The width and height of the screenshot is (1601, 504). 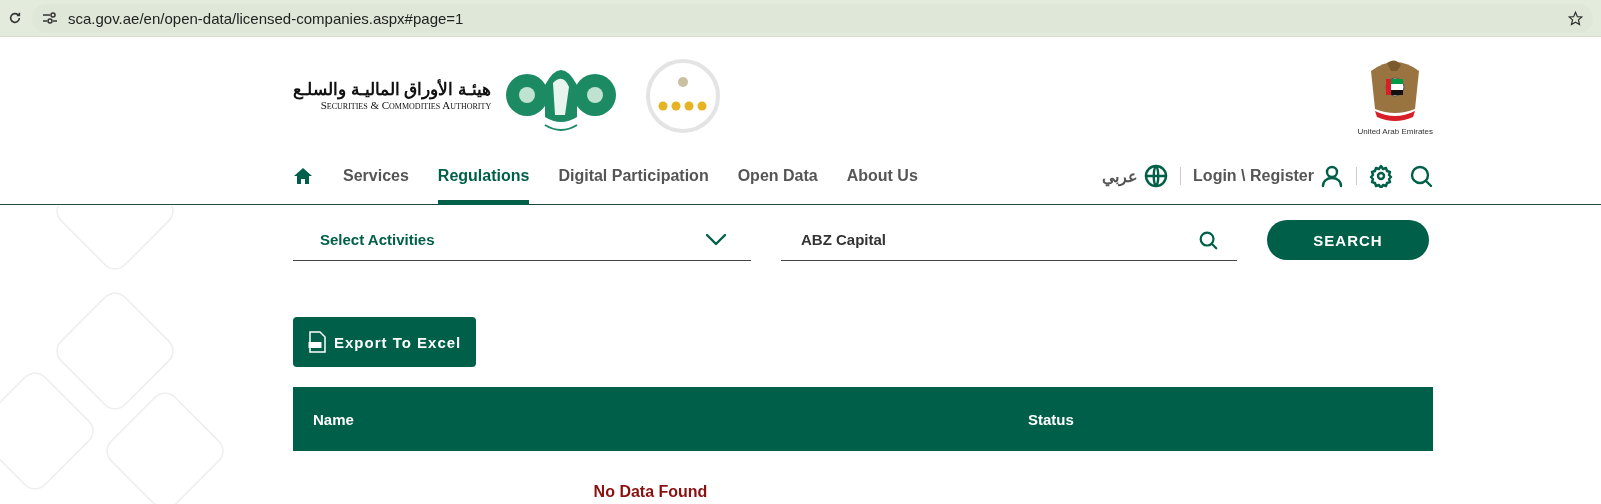 I want to click on nav-link: About Us, so click(x=882, y=176).